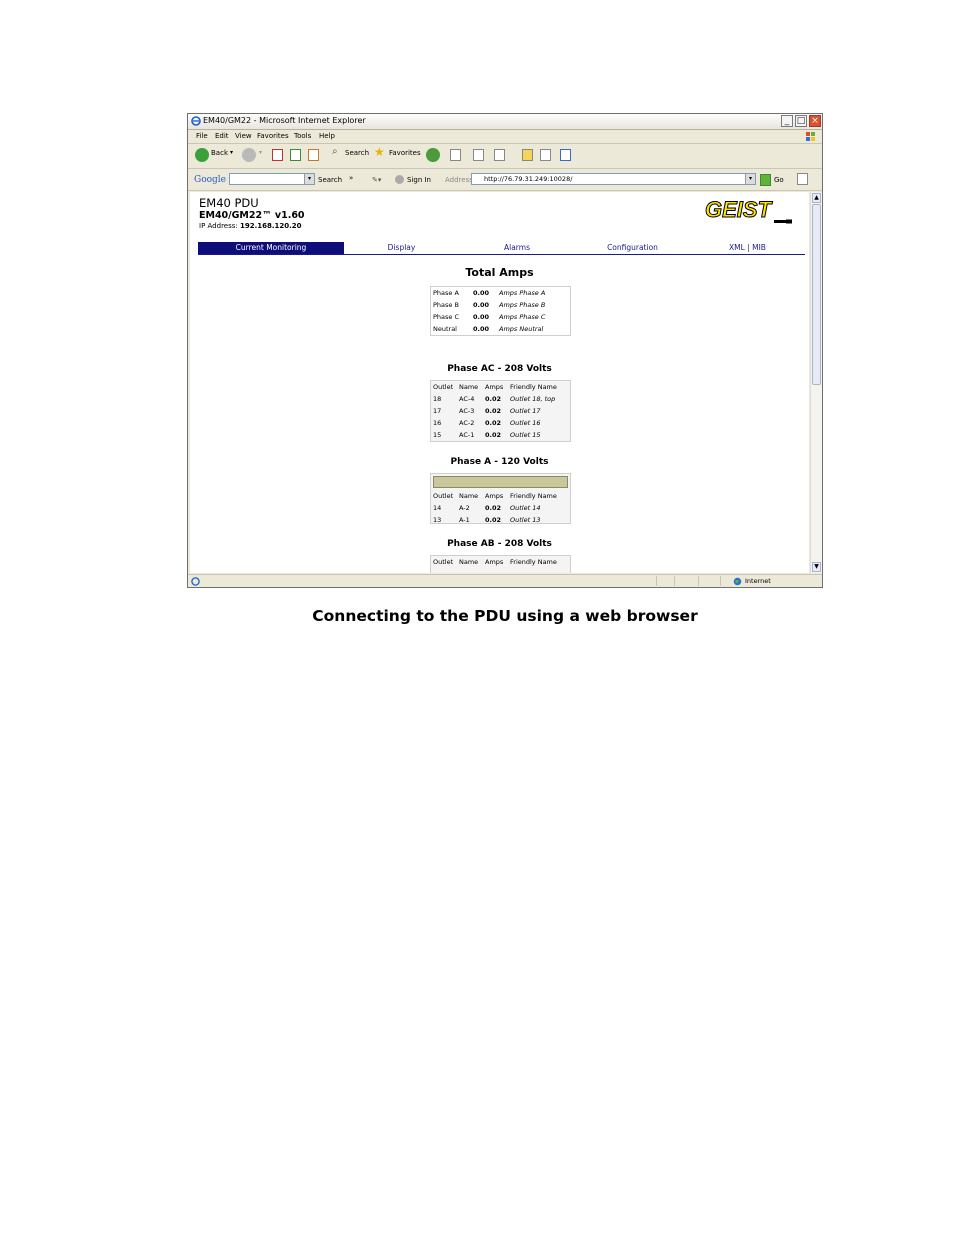 This screenshot has width=954, height=1235. What do you see at coordinates (219, 153) in the screenshot?
I see `back-button-label: Back` at bounding box center [219, 153].